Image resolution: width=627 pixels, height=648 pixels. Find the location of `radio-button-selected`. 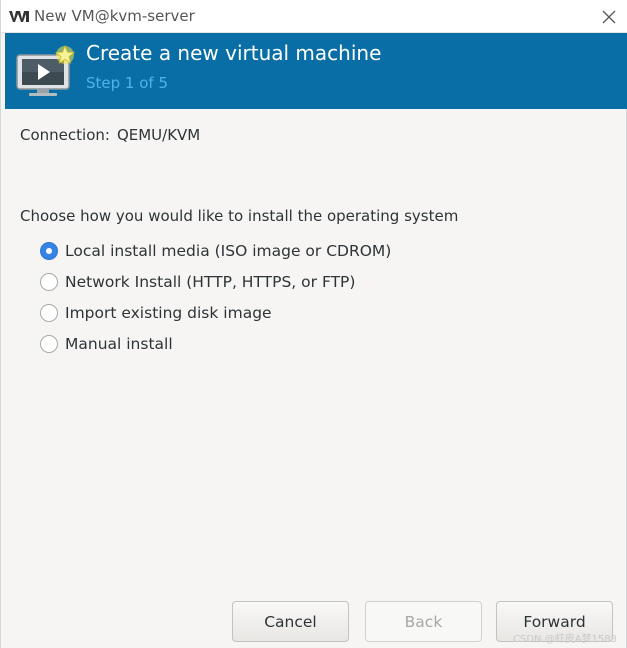

radio-button-selected is located at coordinates (49, 251).